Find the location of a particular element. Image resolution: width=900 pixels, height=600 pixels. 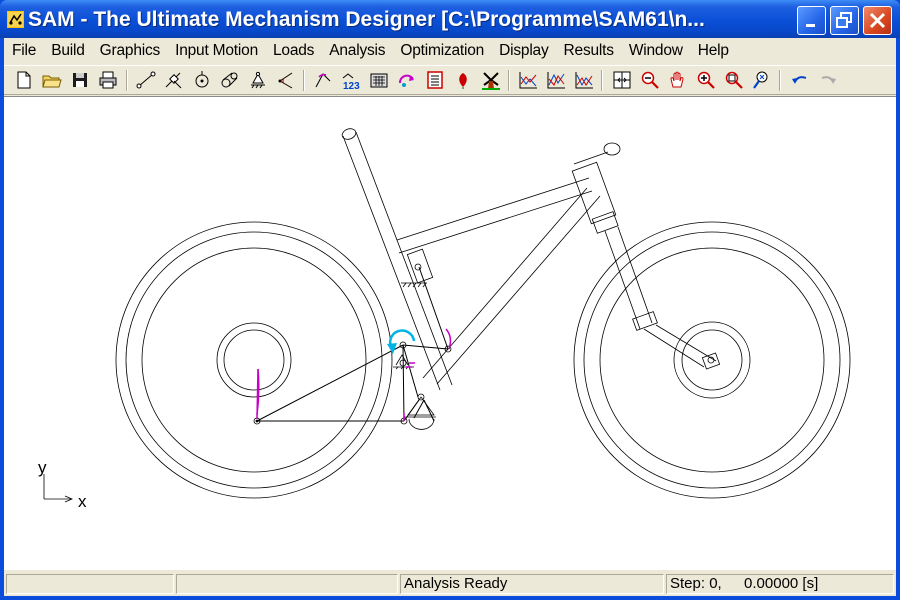

time-value: 0.00000 [s] is located at coordinates (781, 583).